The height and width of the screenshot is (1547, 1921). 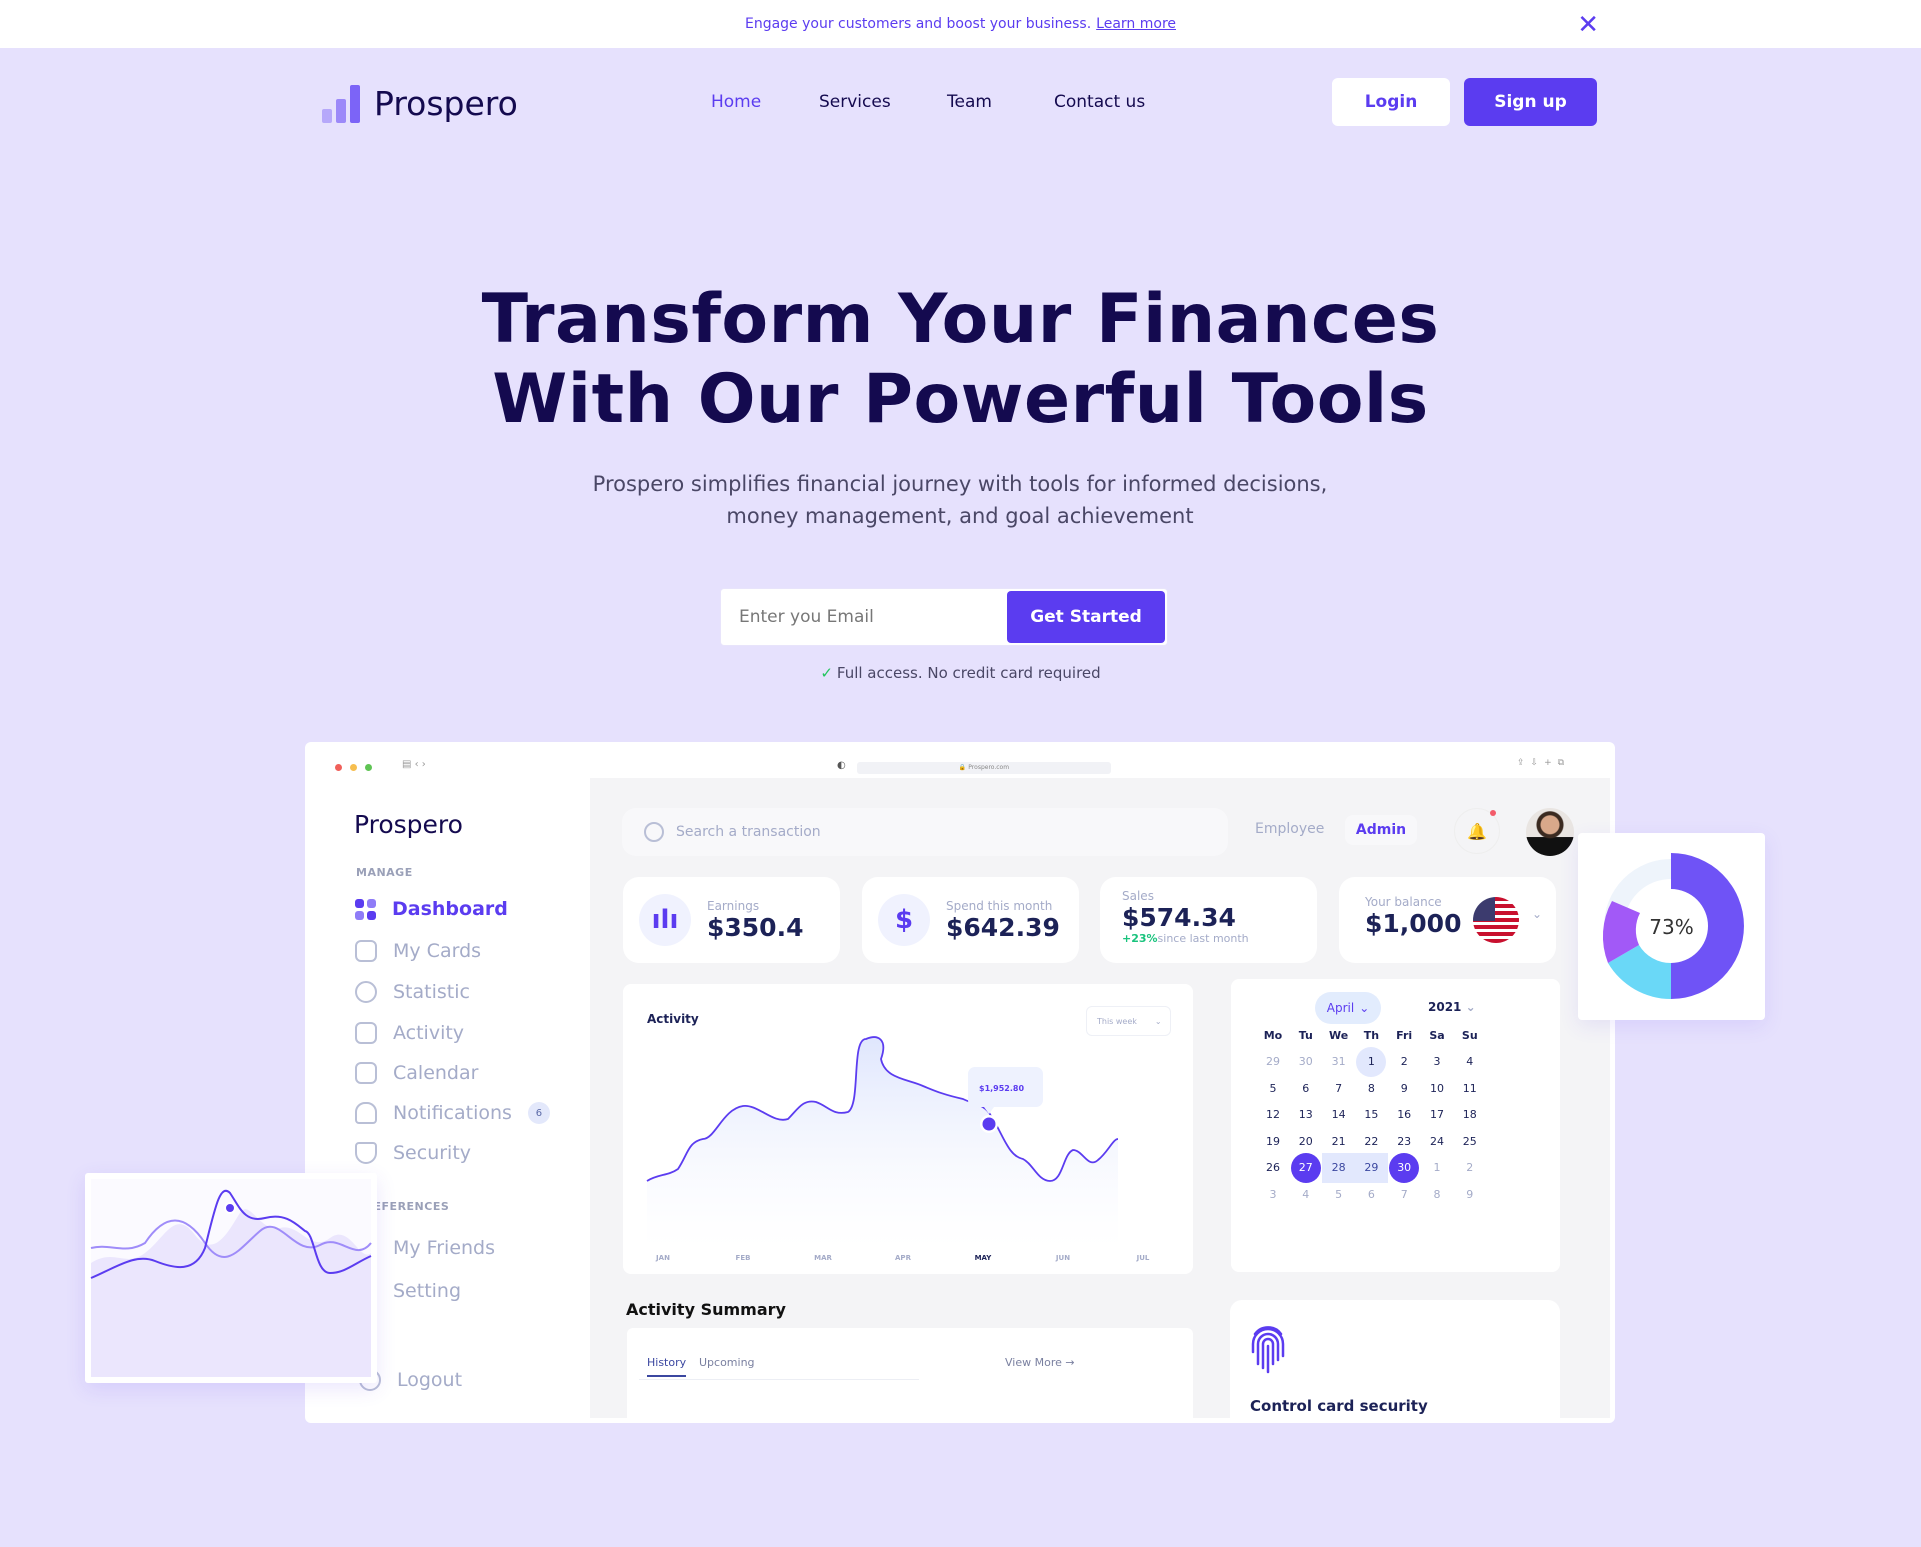 What do you see at coordinates (1381, 830) in the screenshot?
I see `role-admin: Admin` at bounding box center [1381, 830].